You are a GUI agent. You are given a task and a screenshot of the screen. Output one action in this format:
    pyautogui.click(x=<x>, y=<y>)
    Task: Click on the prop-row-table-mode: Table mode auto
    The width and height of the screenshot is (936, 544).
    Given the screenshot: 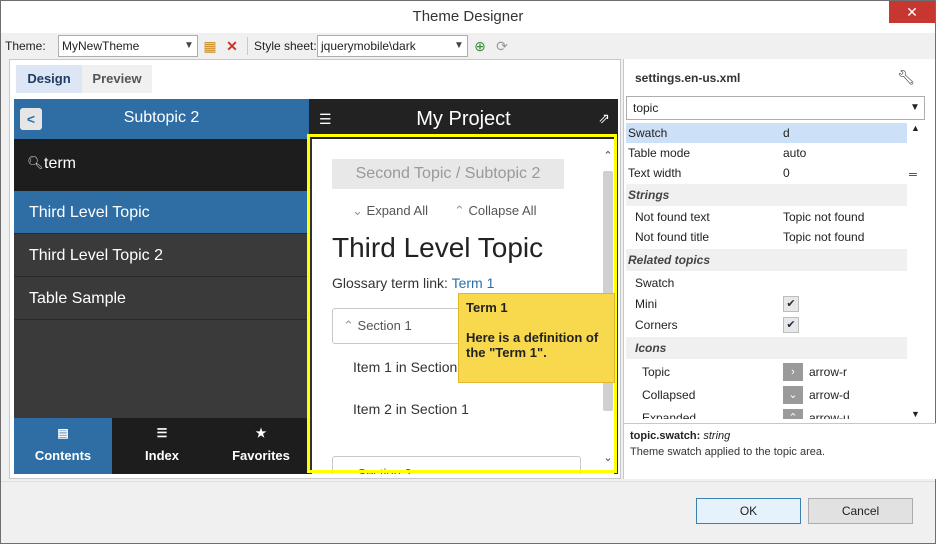 What is the action you would take?
    pyautogui.click(x=766, y=153)
    